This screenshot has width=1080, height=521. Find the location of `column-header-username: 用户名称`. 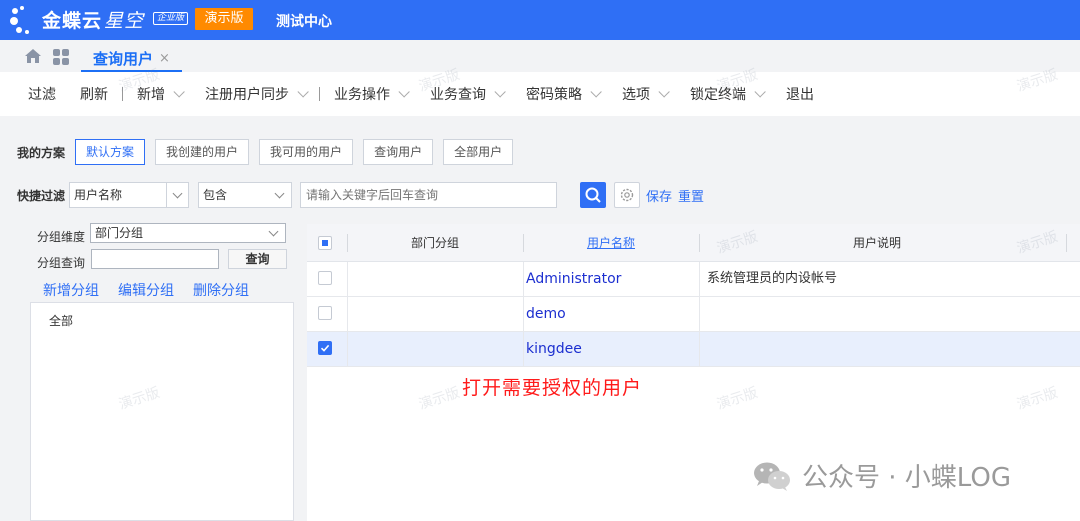

column-header-username: 用户名称 is located at coordinates (611, 243).